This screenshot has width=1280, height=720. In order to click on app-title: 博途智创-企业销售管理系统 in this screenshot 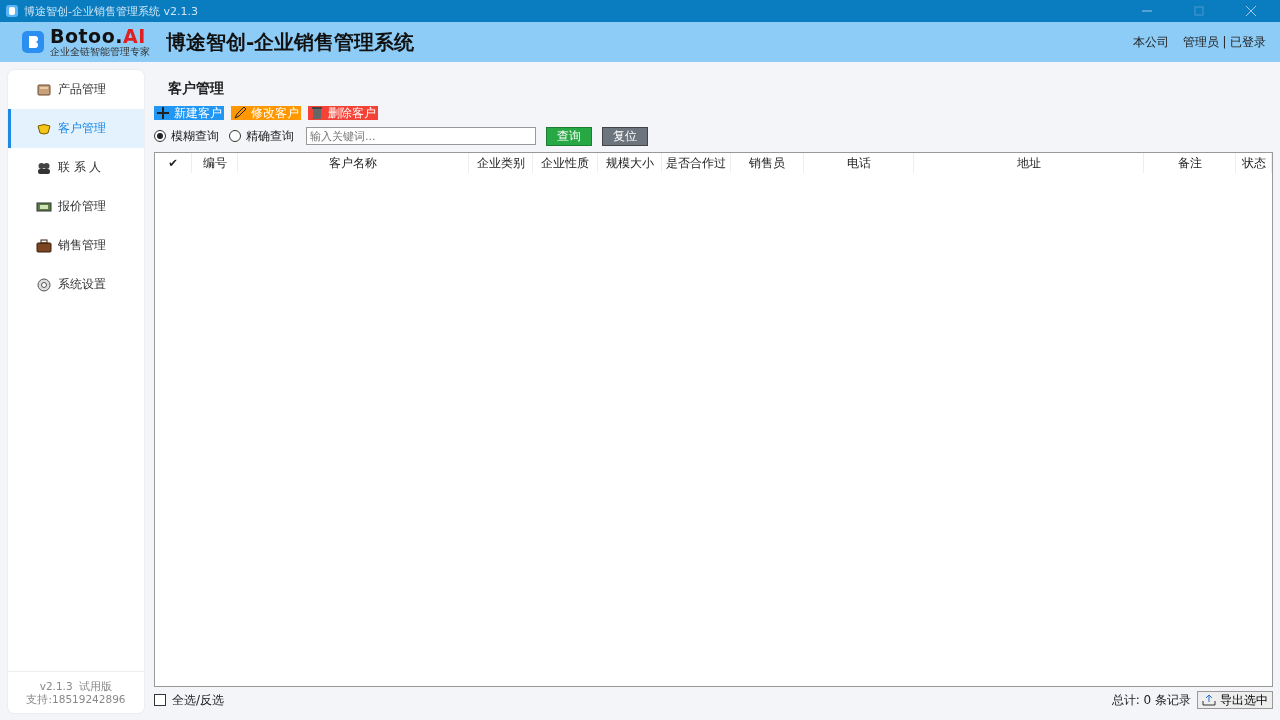, I will do `click(290, 42)`.